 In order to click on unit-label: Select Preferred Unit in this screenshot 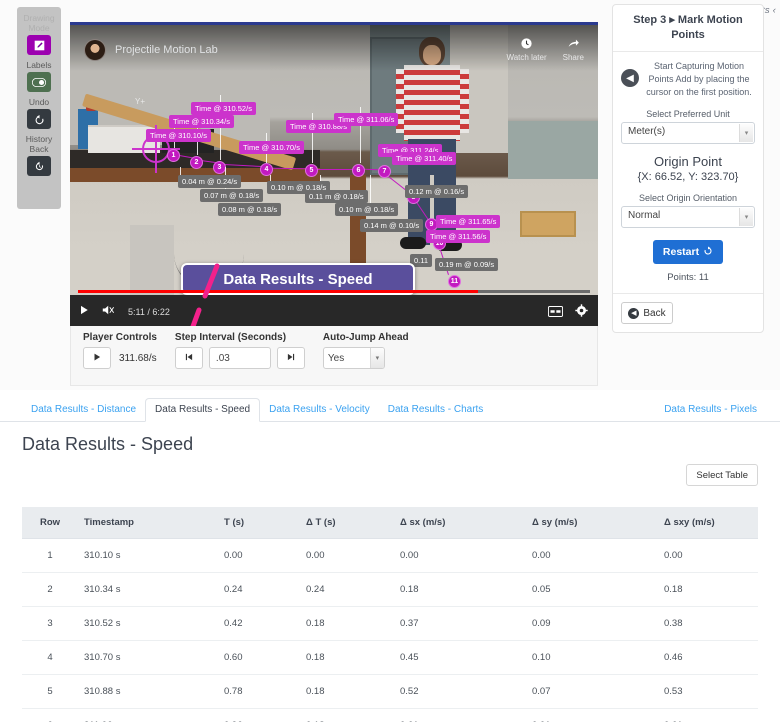, I will do `click(688, 114)`.